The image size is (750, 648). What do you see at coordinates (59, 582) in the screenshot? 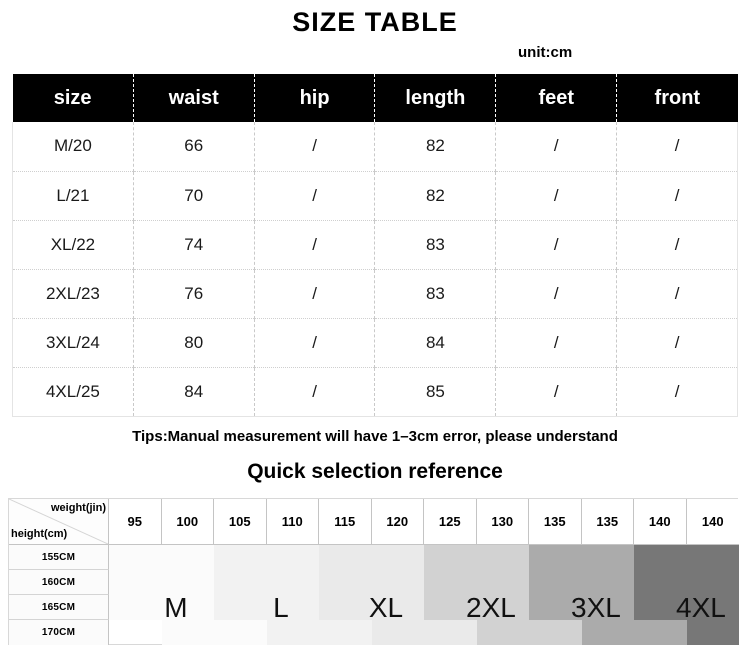
I see `height-row-label: 160CM` at bounding box center [59, 582].